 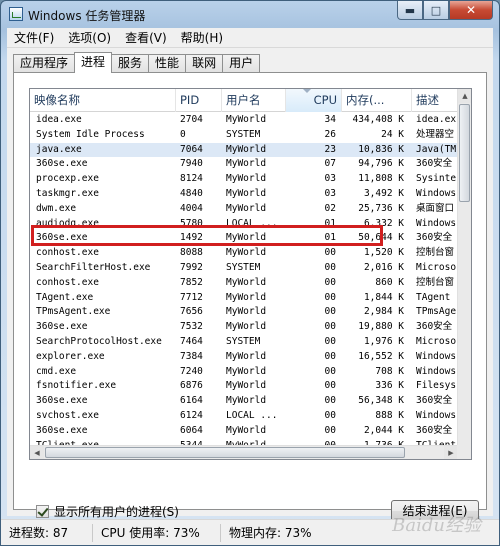 What do you see at coordinates (464, 274) in the screenshot?
I see `vertical-scrollbar: ▲ ▼` at bounding box center [464, 274].